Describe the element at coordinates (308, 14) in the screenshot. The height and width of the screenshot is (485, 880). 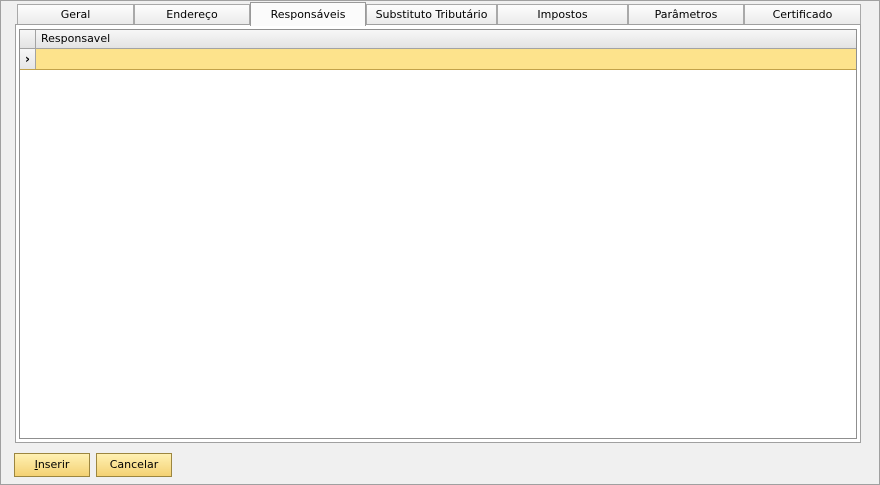
I see `tab-responsaveis: Responsáveis` at that location.